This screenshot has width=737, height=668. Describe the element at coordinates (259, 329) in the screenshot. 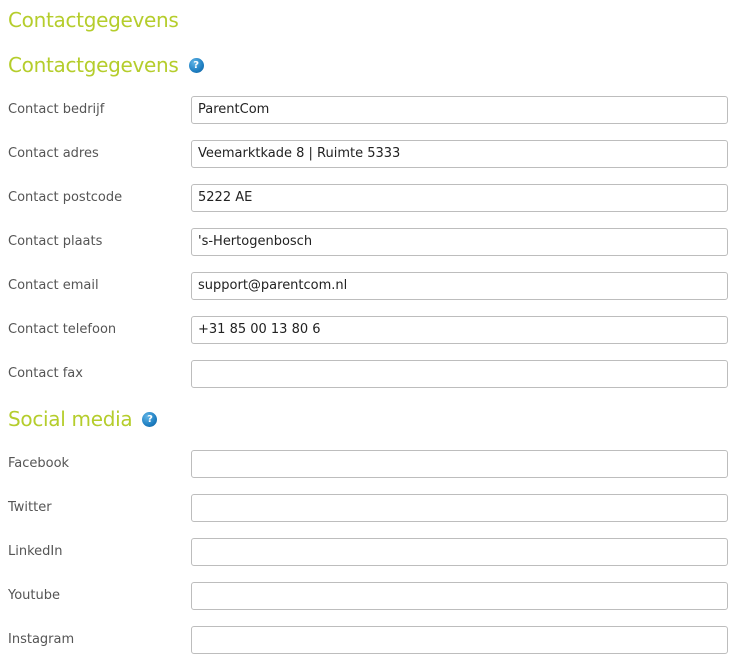

I see `field-value: +31 85 00 13 80 6` at that location.